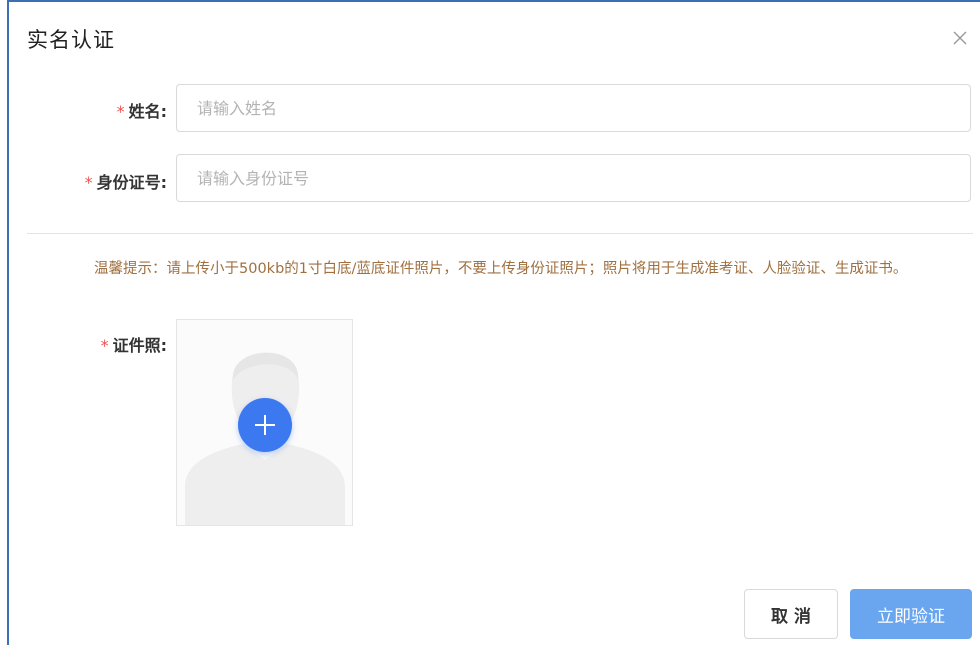  I want to click on plus-icon, so click(265, 425).